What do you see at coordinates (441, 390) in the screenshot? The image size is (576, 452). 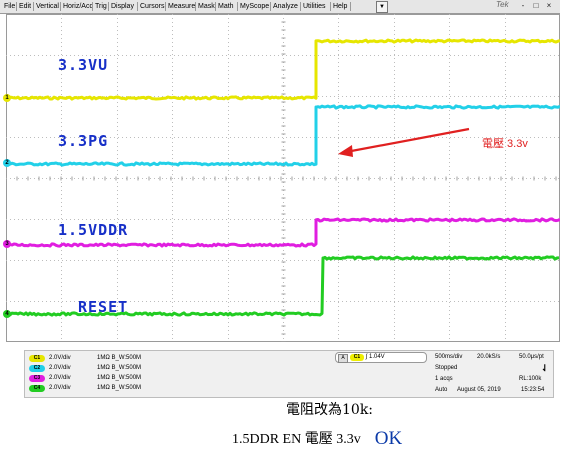 I see `trigger-sweep-mode: Auto` at bounding box center [441, 390].